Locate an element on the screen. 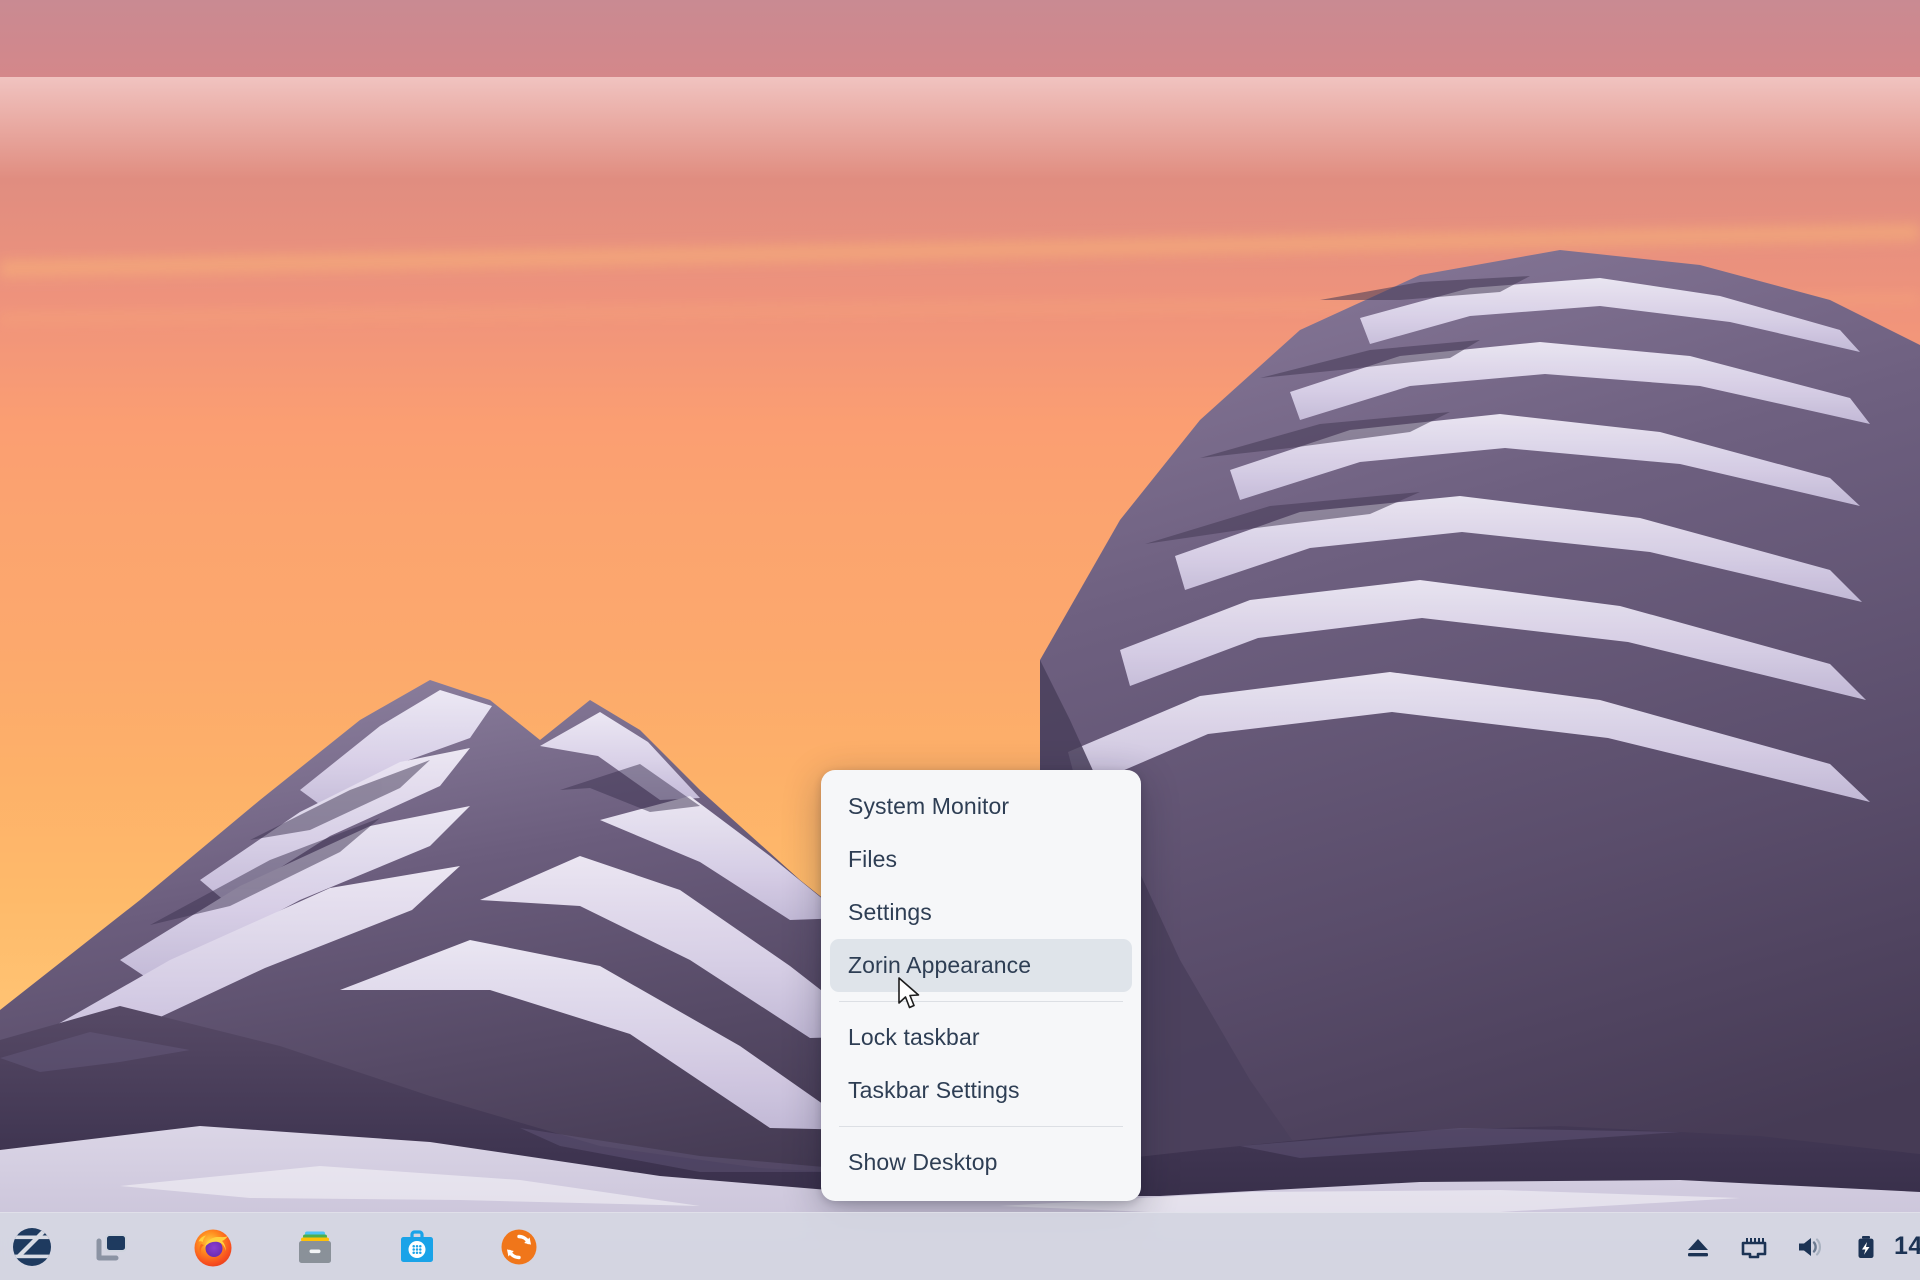 The image size is (1920, 1280). software-updater-icon is located at coordinates (519, 1246).